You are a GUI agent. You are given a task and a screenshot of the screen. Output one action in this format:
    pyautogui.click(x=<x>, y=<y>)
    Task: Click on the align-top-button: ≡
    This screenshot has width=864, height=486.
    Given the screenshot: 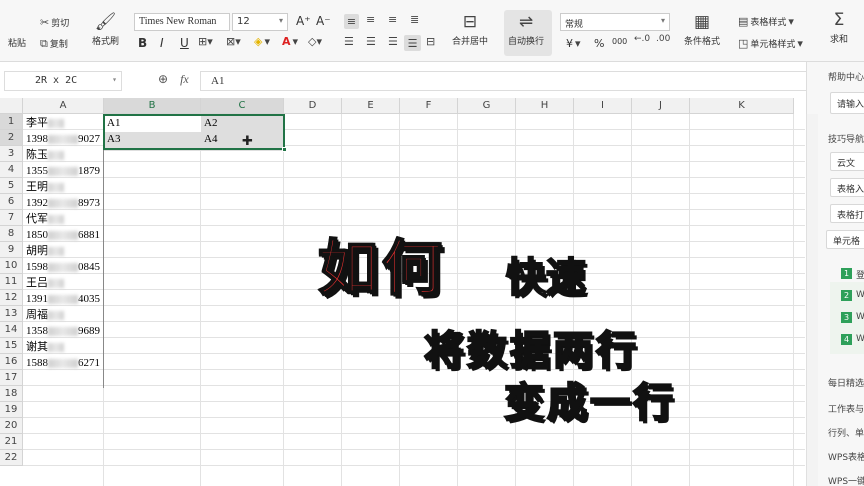 What is the action you would take?
    pyautogui.click(x=351, y=21)
    